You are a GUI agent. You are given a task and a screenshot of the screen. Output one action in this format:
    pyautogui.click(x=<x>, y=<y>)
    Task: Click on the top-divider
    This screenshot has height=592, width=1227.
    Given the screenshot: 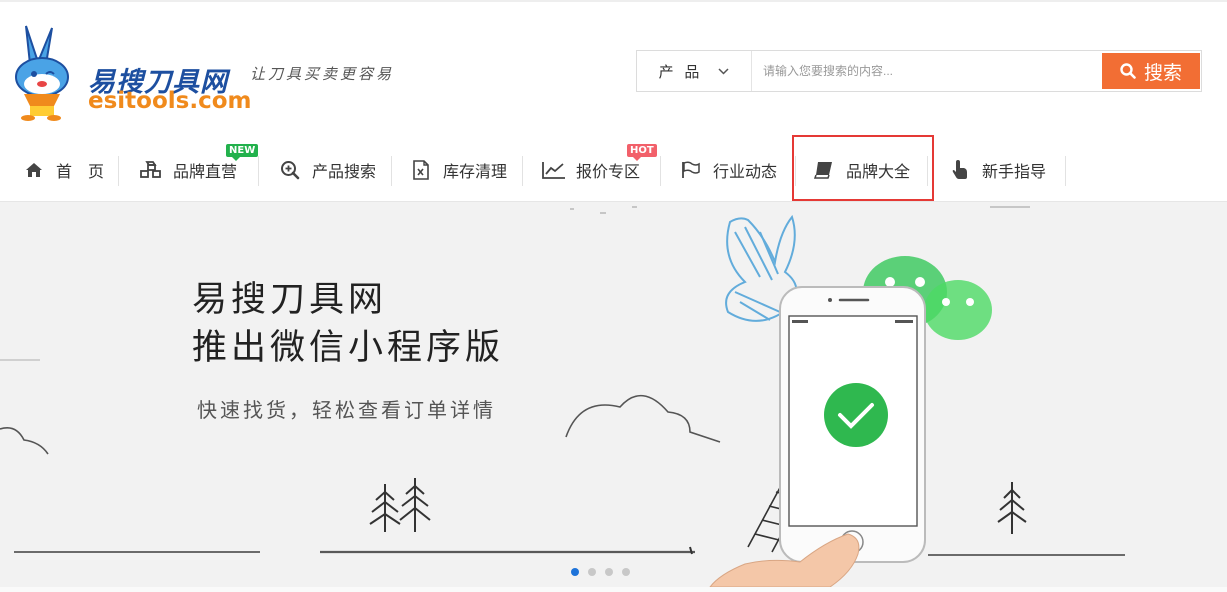 What is the action you would take?
    pyautogui.click(x=613, y=1)
    